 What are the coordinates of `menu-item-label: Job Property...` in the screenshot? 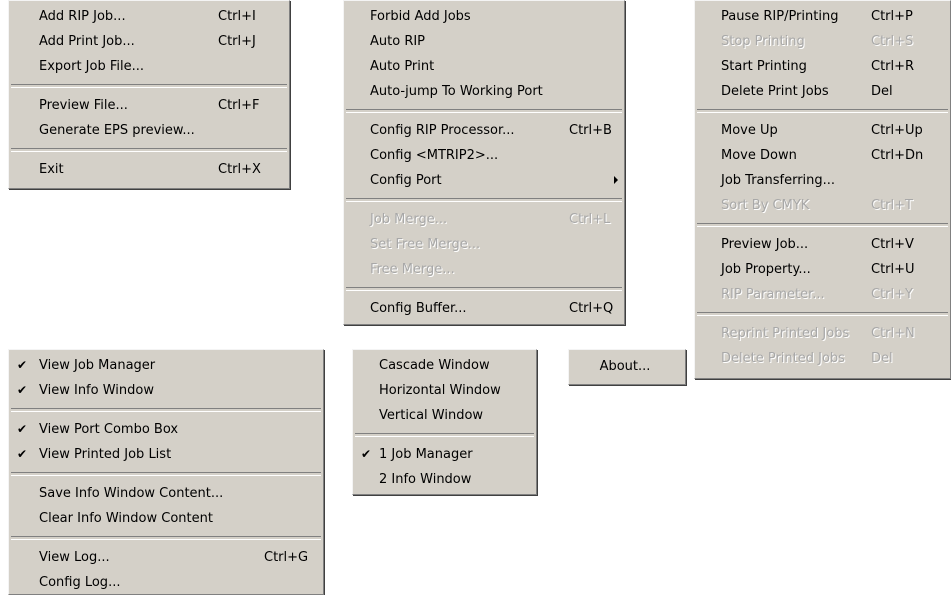 It's located at (766, 269).